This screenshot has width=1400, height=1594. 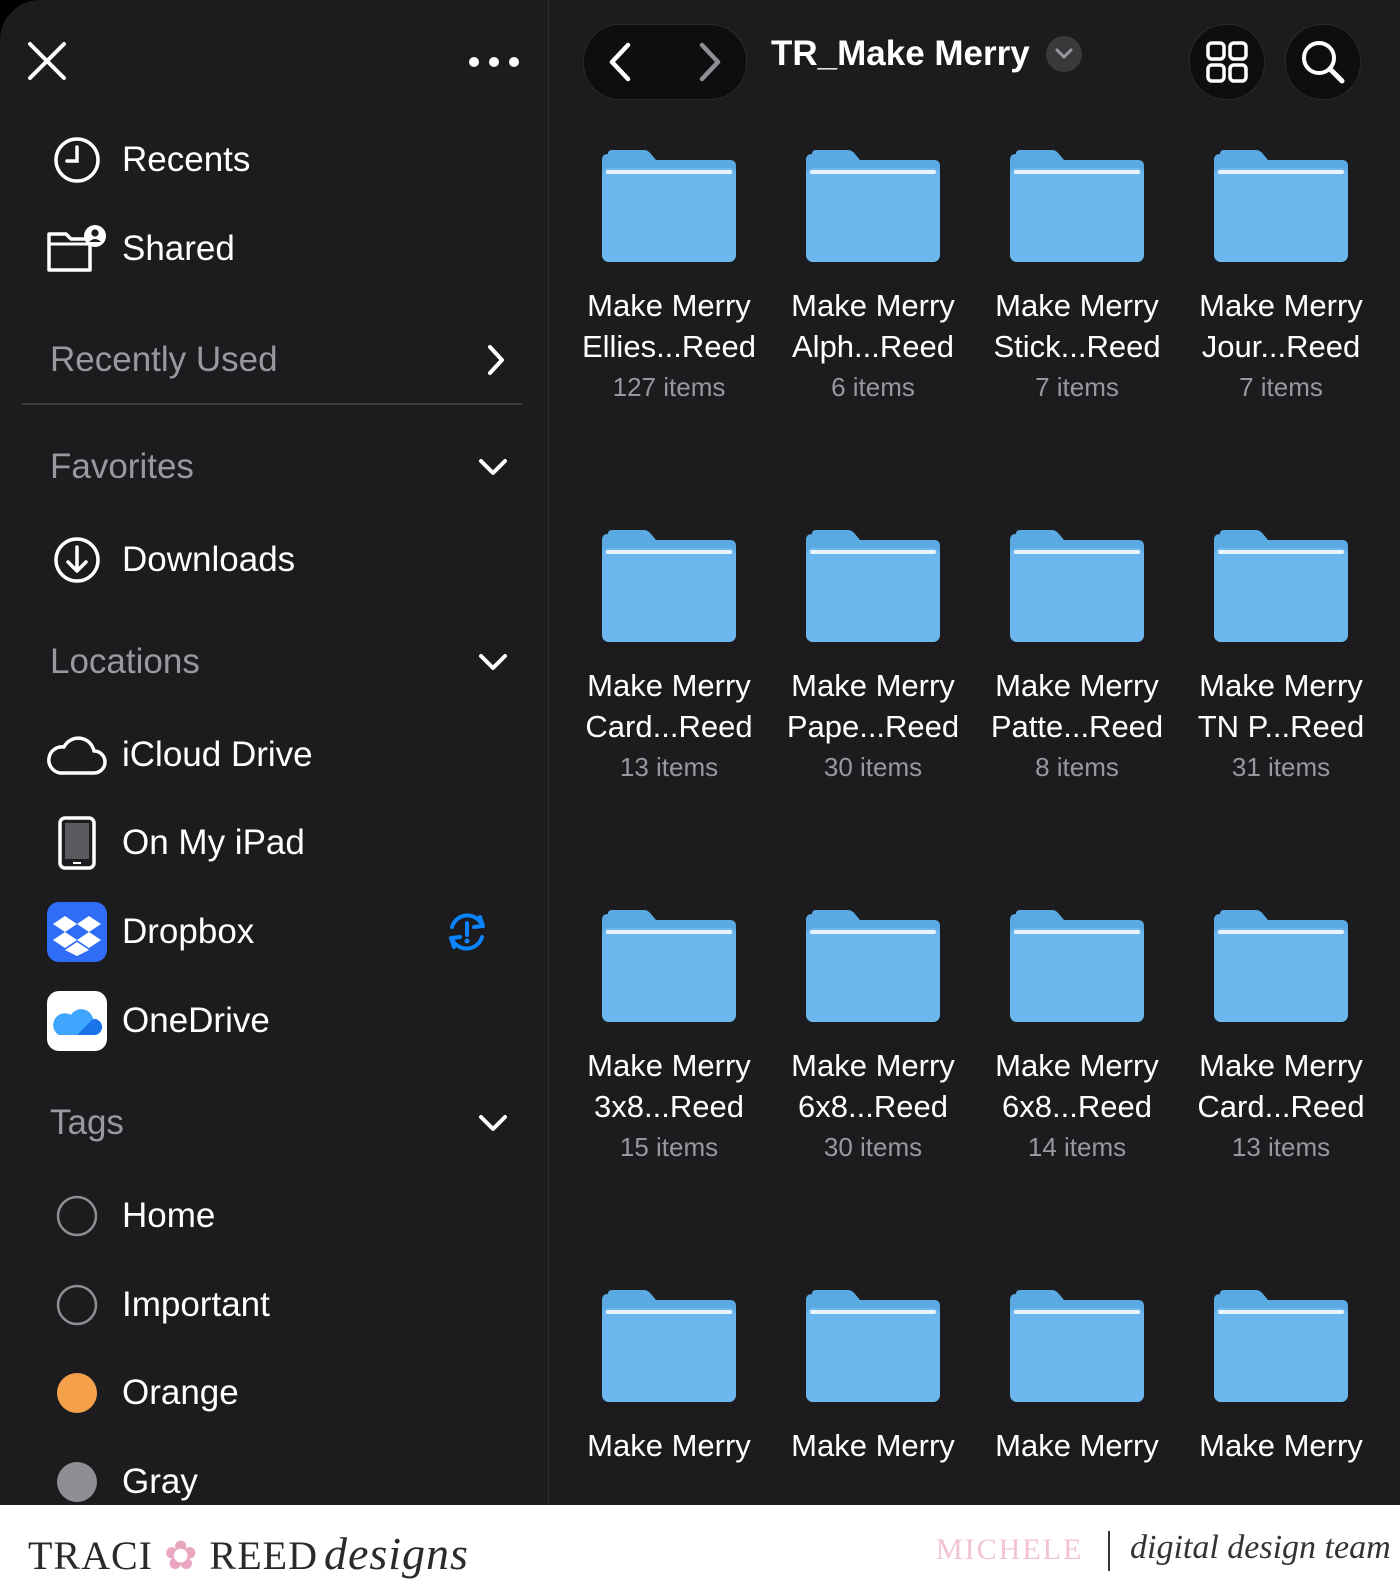 I want to click on sidebar-item-dropbox: Dropbox, so click(x=281, y=932).